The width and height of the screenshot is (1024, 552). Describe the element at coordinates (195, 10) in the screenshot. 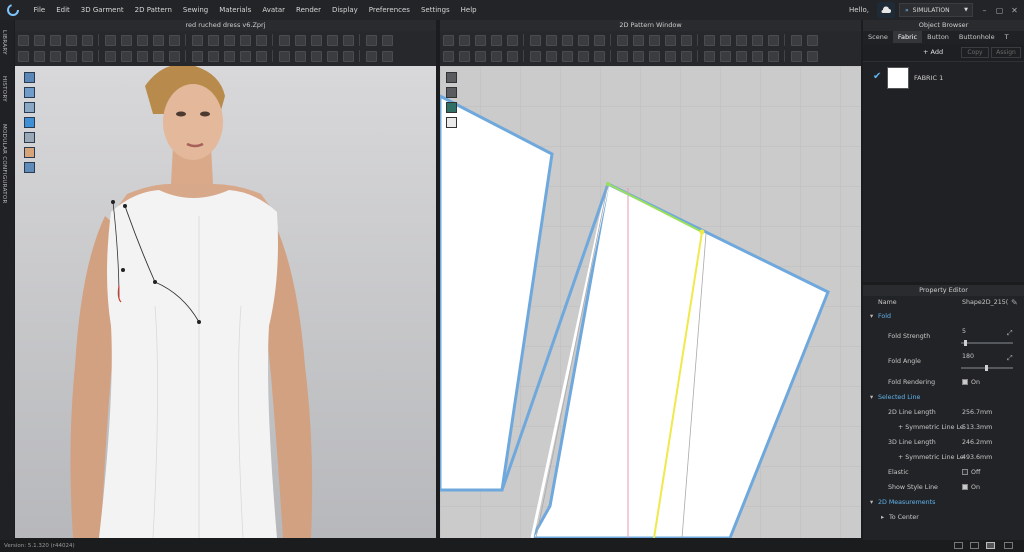

I see `menu-sewing: Sewing` at that location.